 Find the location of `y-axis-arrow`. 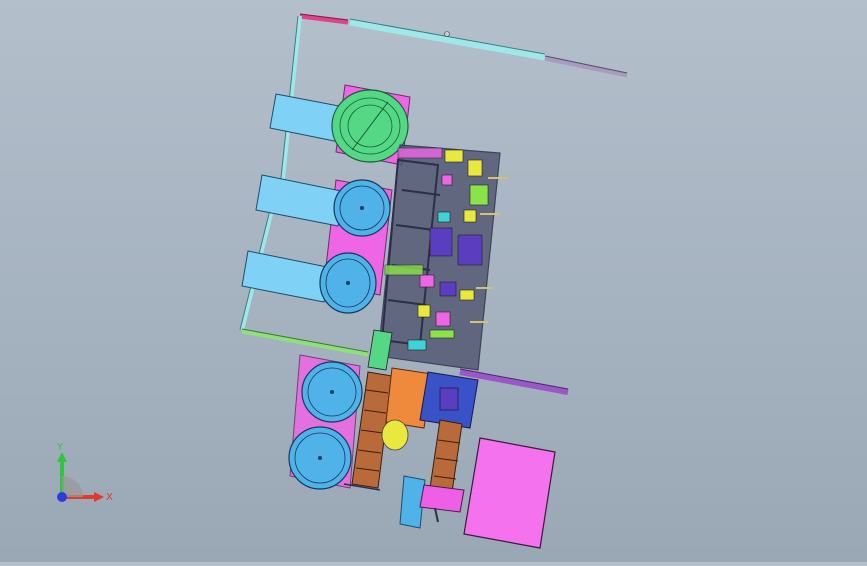

y-axis-arrow is located at coordinates (62, 457).